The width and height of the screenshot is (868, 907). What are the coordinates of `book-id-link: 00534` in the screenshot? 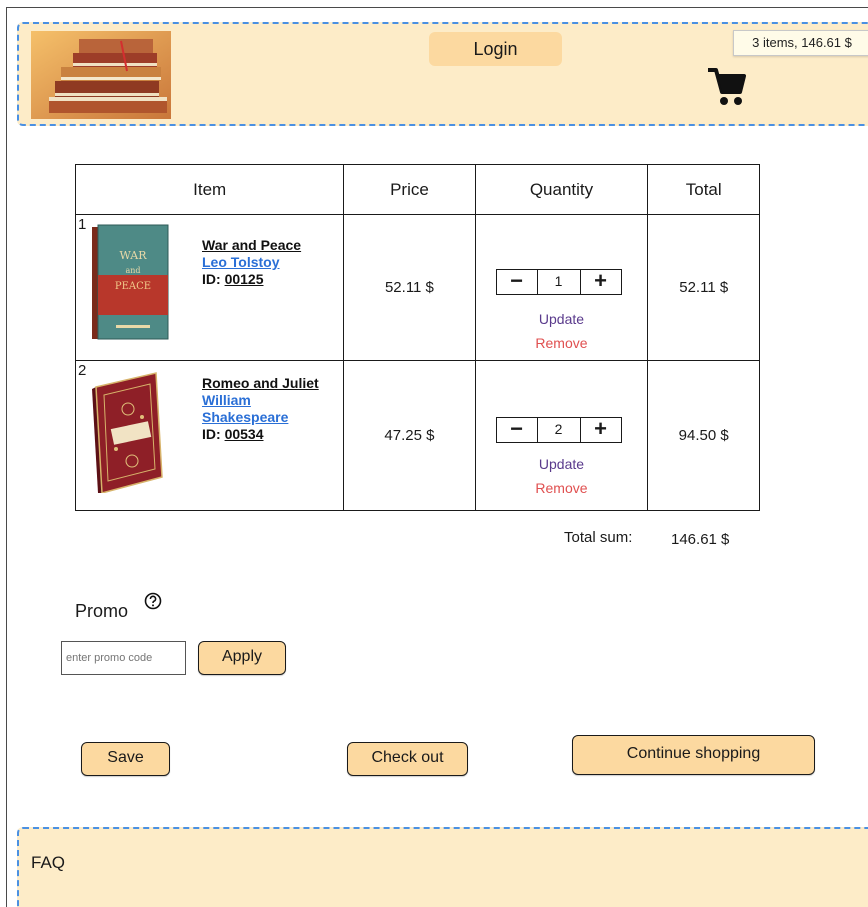 It's located at (244, 434).